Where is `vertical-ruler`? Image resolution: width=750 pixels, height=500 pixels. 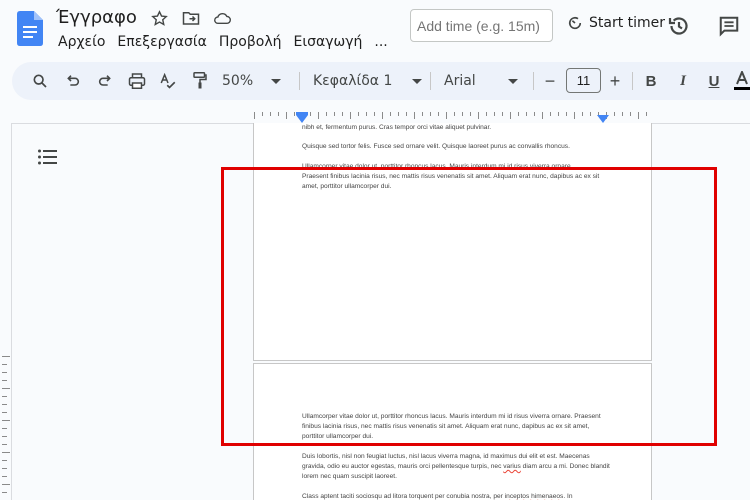
vertical-ruler is located at coordinates (5, 428).